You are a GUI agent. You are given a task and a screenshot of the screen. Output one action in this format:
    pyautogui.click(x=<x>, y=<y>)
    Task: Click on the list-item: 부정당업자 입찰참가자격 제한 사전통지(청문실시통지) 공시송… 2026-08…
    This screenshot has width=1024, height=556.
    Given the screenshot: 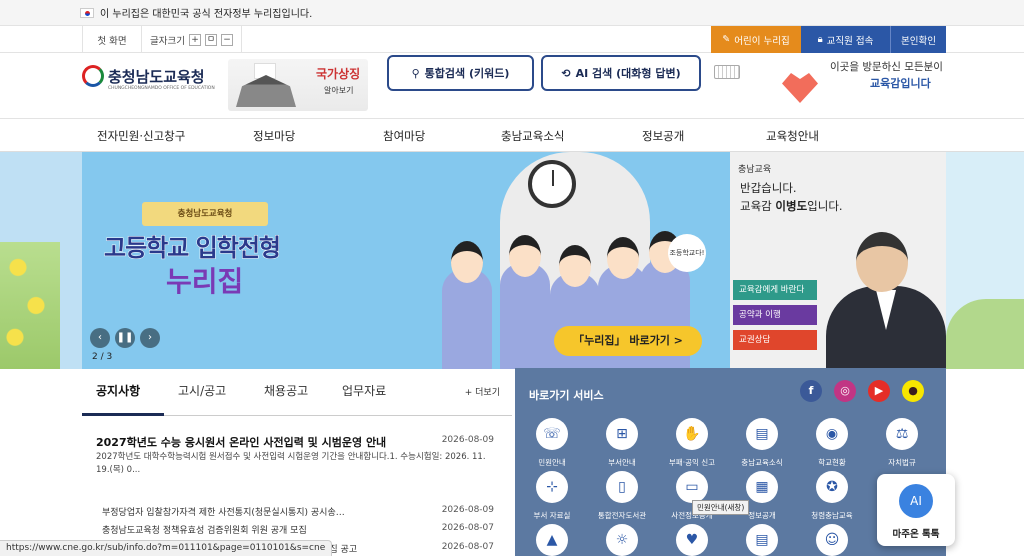 What is the action you would take?
    pyautogui.click(x=298, y=511)
    